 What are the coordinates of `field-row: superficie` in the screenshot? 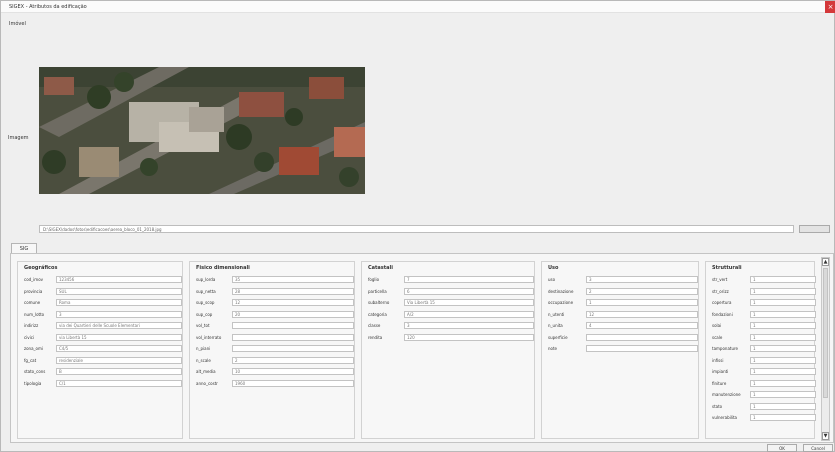 It's located at (623, 337).